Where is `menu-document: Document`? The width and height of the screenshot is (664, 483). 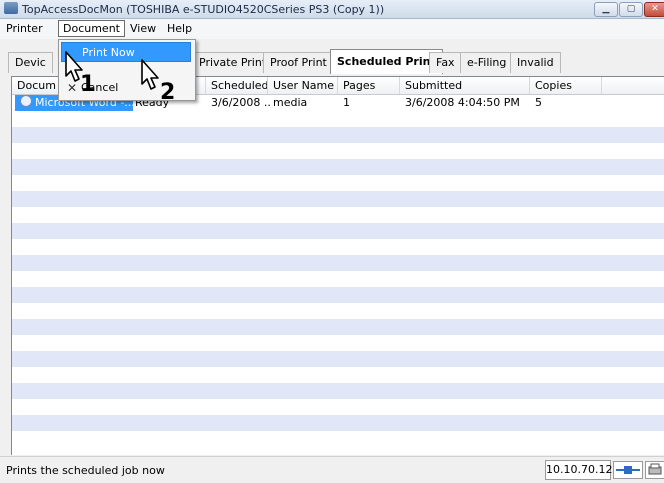
menu-document: Document is located at coordinates (91, 28).